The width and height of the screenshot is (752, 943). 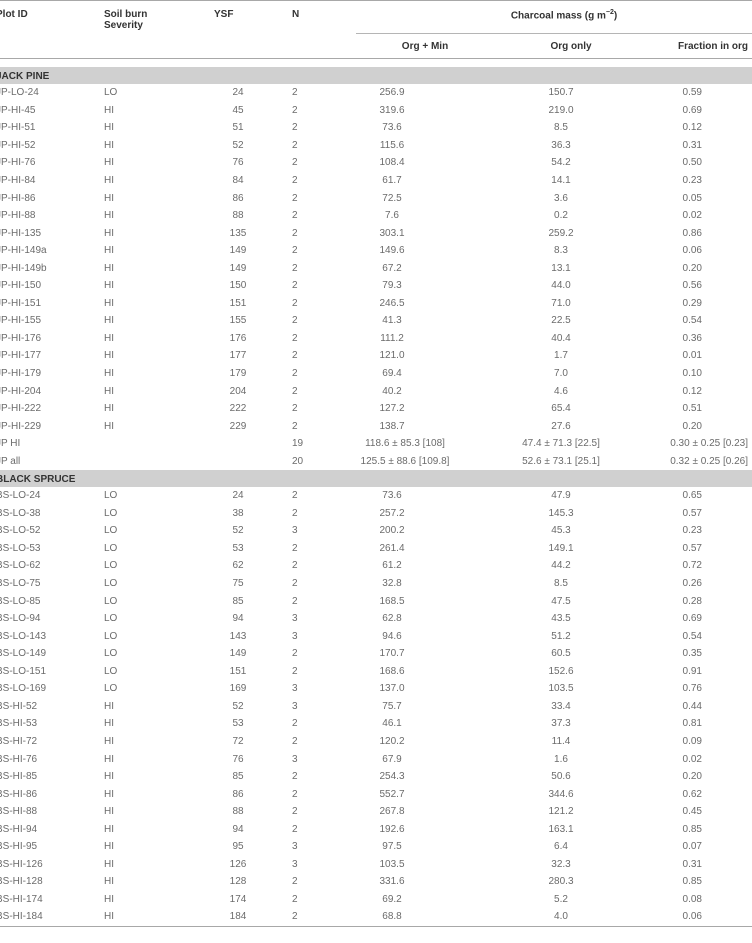 I want to click on cell-ysf: 85, so click(x=238, y=601).